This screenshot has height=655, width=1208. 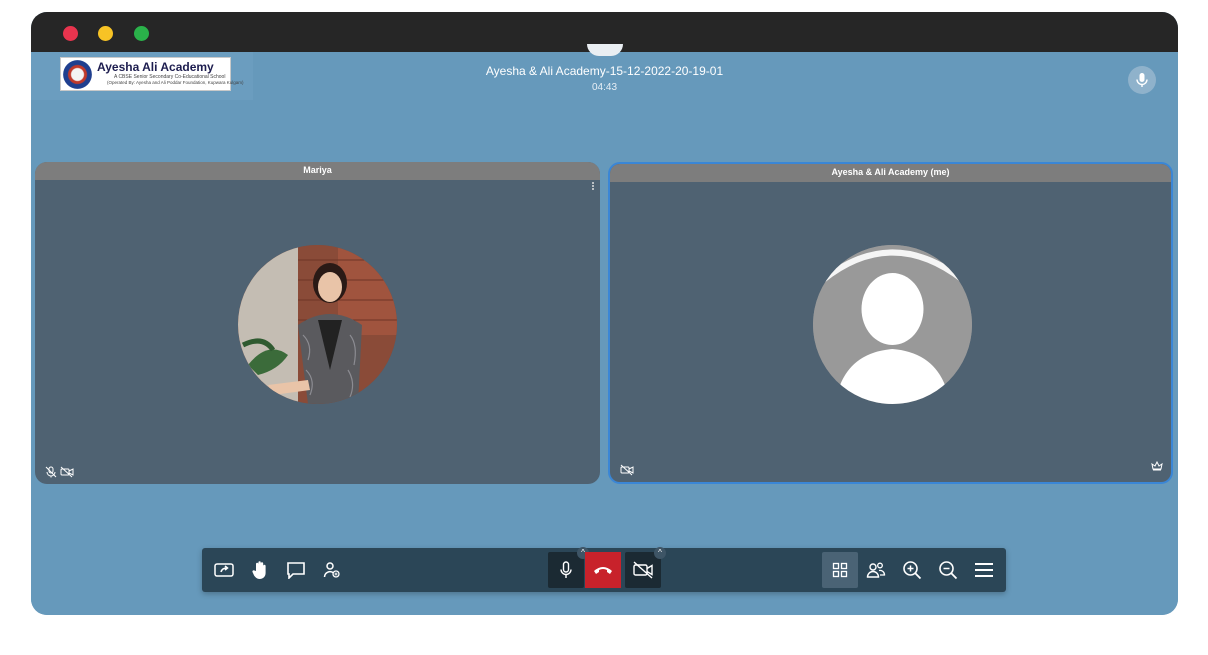 I want to click on participants-button, so click(x=332, y=570).